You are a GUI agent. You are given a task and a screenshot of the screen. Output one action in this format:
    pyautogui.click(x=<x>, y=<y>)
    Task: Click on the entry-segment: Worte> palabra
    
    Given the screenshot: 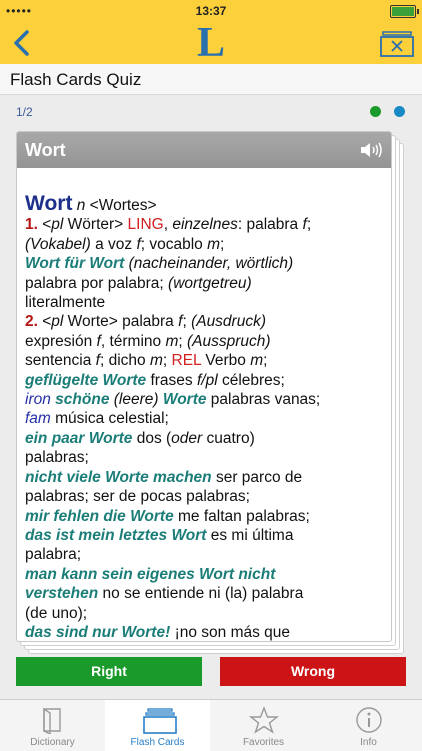 What is the action you would take?
    pyautogui.click(x=121, y=322)
    